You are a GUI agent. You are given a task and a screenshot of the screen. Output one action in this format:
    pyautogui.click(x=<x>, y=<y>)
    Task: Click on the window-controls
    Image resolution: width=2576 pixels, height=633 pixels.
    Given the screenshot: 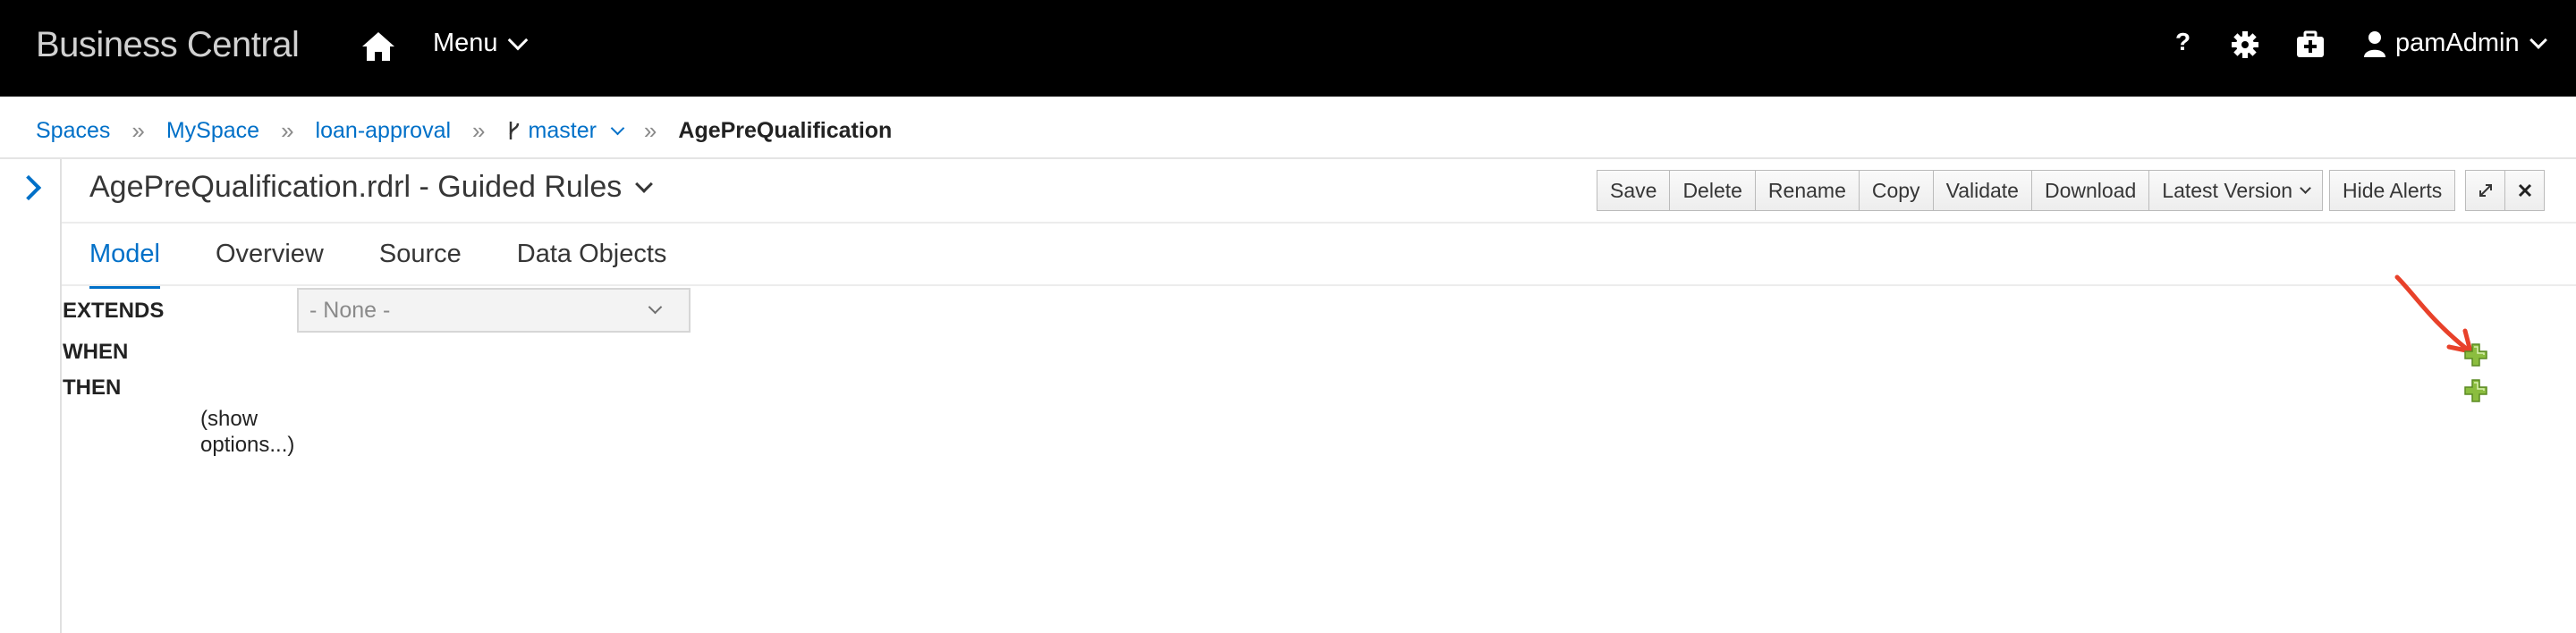 What is the action you would take?
    pyautogui.click(x=2505, y=190)
    